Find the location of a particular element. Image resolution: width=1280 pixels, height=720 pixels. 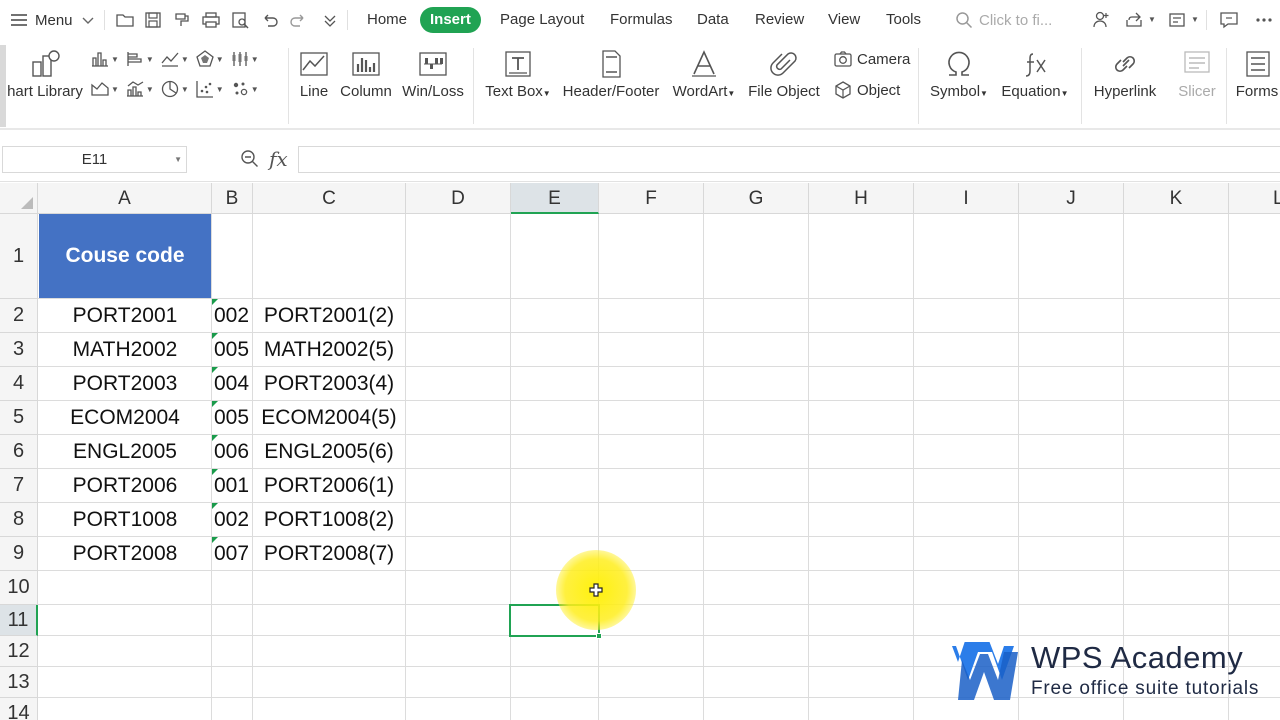

forms-button: Forms is located at coordinates (1257, 85).